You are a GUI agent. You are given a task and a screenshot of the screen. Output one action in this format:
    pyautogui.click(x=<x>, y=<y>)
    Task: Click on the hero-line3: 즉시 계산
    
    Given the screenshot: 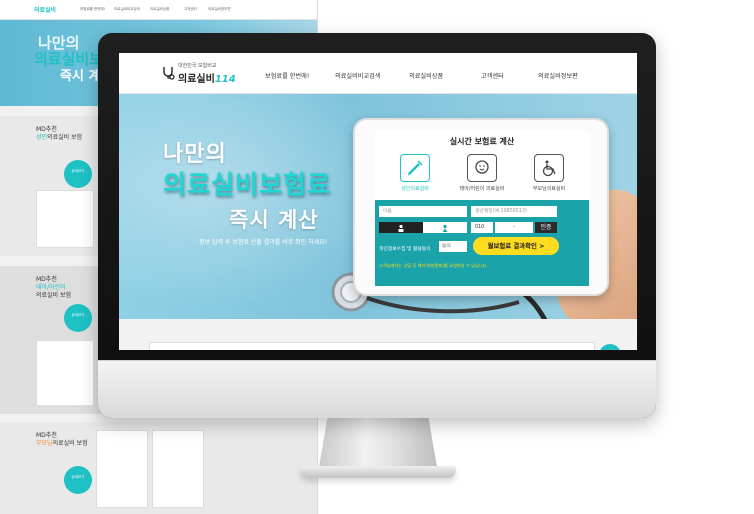 What is the action you would take?
    pyautogui.click(x=274, y=220)
    